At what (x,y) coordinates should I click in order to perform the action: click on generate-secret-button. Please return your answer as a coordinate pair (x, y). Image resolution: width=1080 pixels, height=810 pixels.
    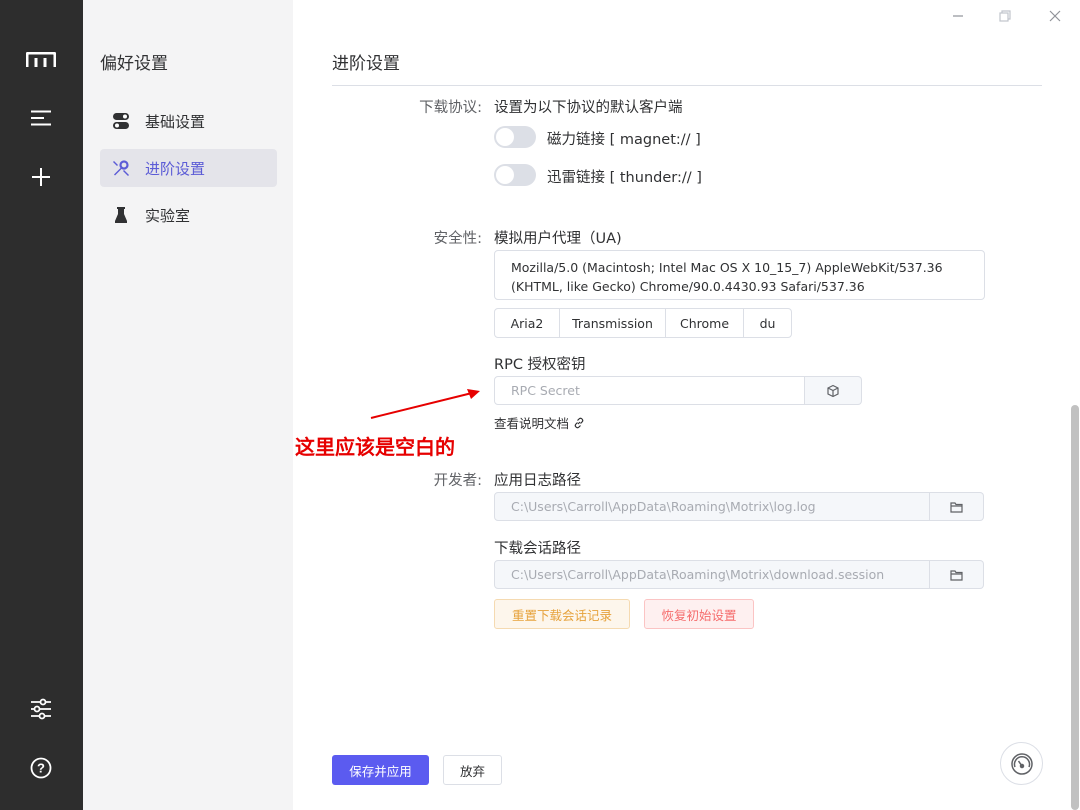
    Looking at the image, I should click on (833, 390).